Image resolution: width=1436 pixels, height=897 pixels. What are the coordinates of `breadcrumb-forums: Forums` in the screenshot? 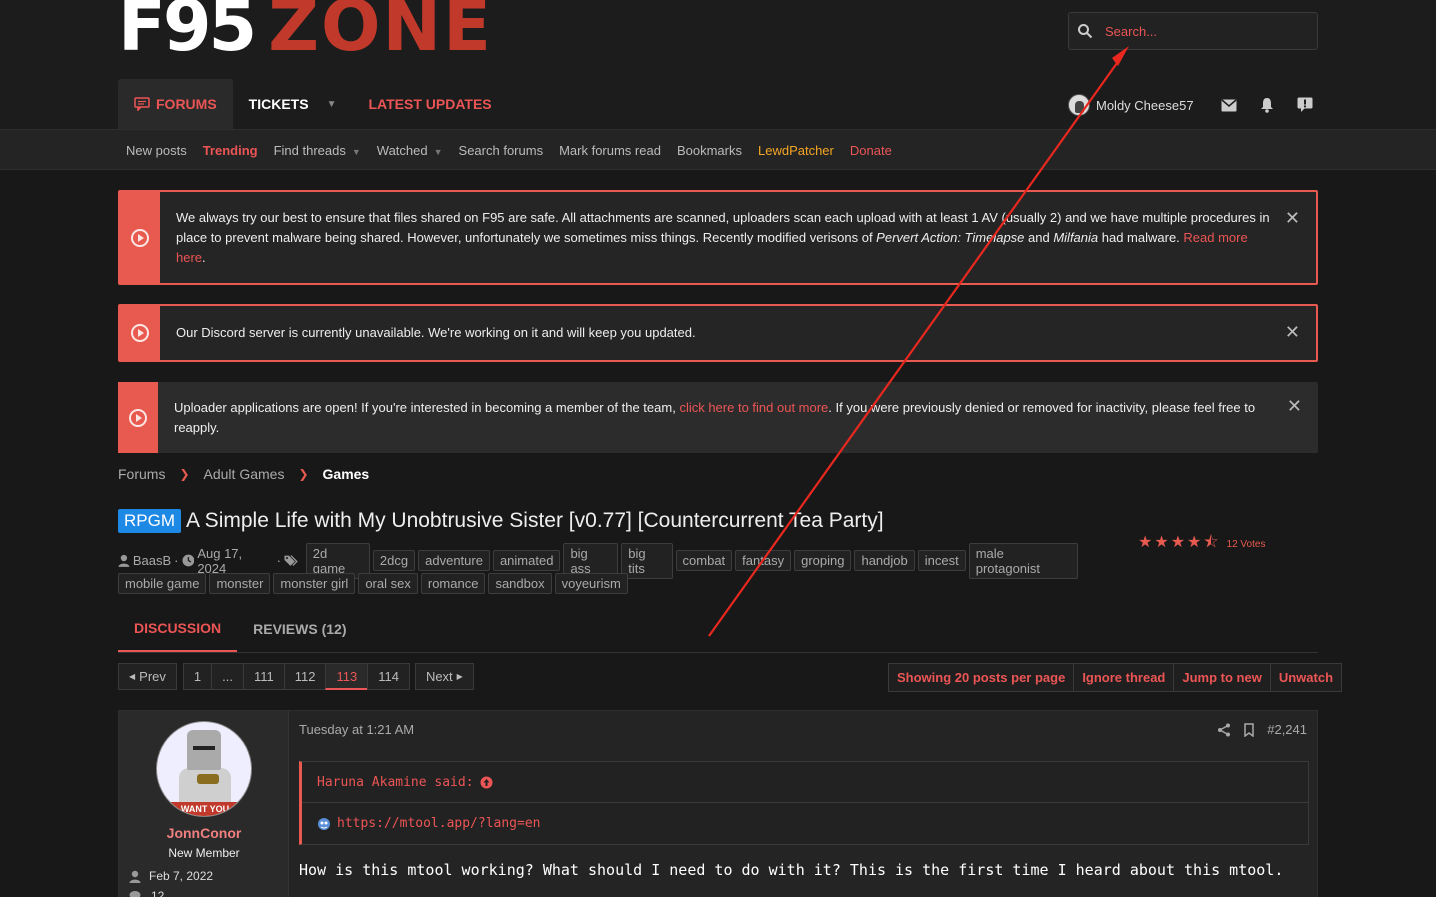 It's located at (141, 474).